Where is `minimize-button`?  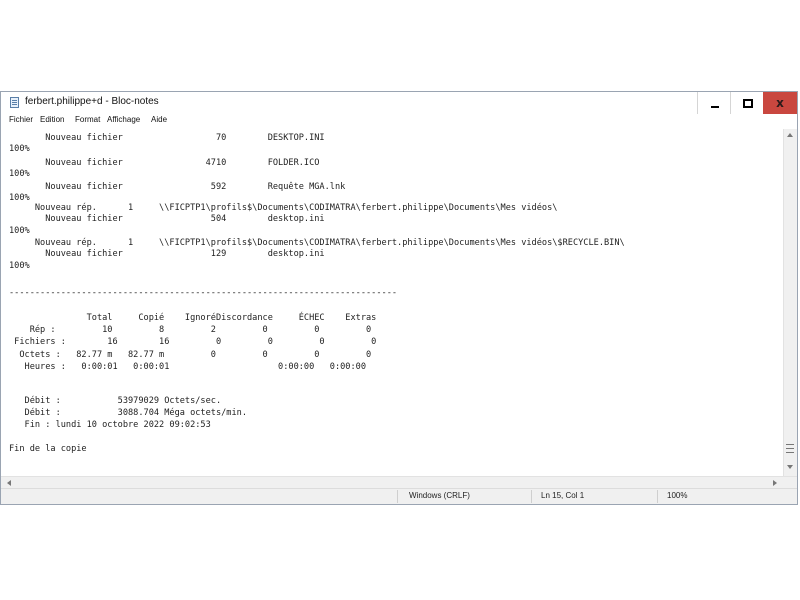 minimize-button is located at coordinates (714, 103).